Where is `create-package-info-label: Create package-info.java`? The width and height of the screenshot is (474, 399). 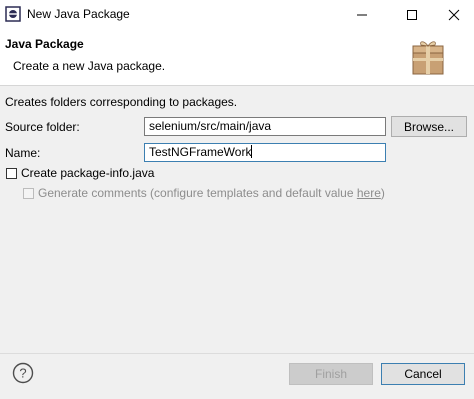 create-package-info-label: Create package-info.java is located at coordinates (88, 173).